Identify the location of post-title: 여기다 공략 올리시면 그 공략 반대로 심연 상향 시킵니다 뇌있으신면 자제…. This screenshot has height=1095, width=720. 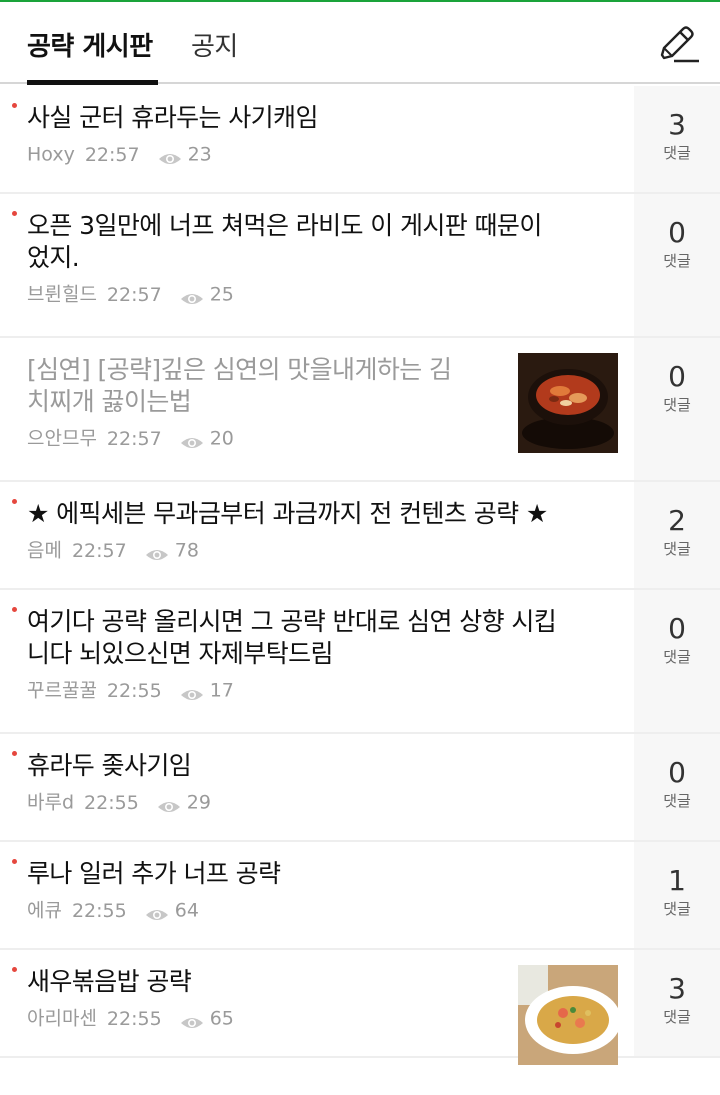
(322, 638).